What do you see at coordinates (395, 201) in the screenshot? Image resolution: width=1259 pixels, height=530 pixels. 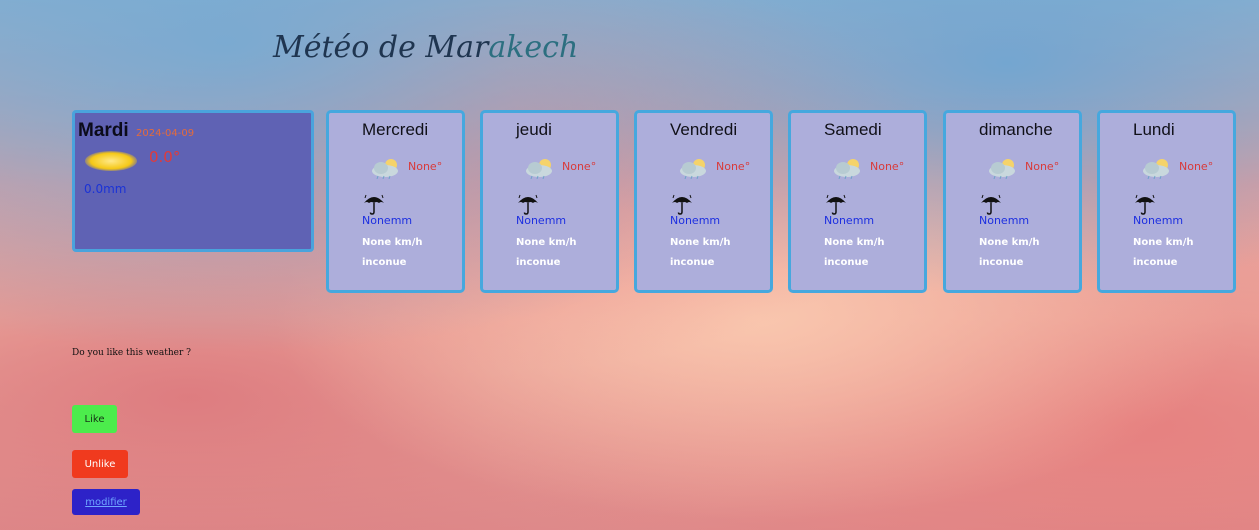 I see `forecast-card: Mercredi None° Nonemm None km/h inconue` at bounding box center [395, 201].